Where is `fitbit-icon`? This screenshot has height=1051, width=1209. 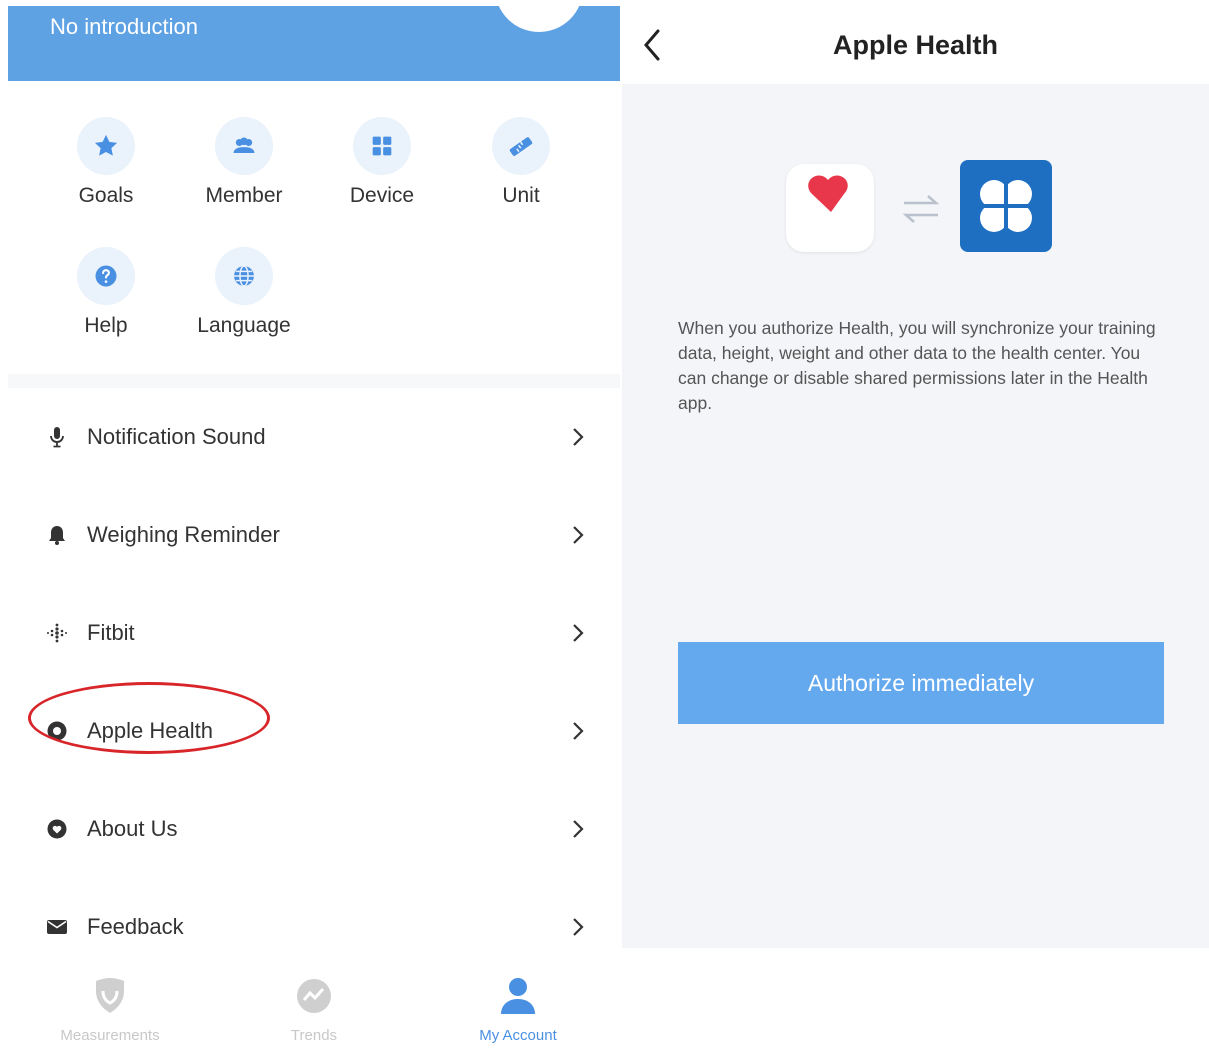 fitbit-icon is located at coordinates (57, 633).